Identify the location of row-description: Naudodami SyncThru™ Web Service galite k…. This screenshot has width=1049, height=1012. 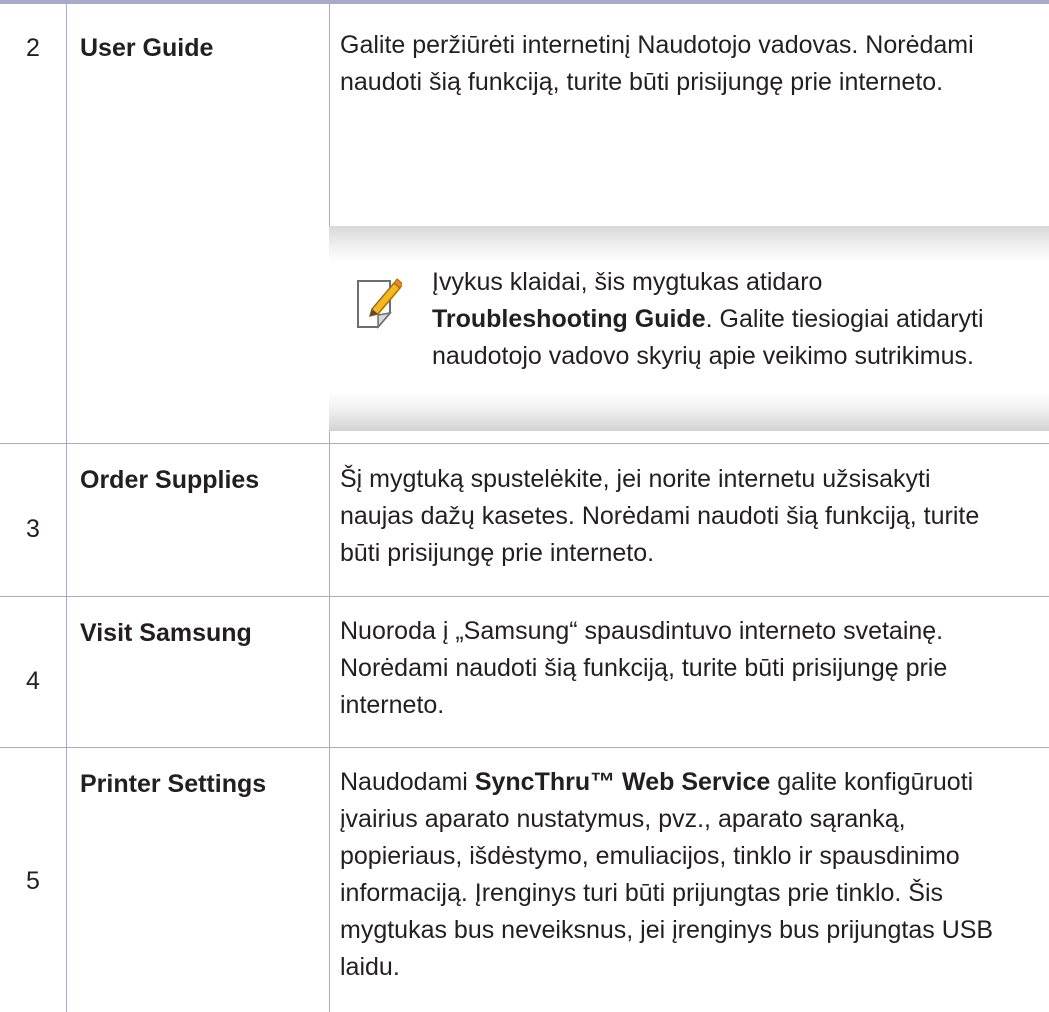
(667, 874).